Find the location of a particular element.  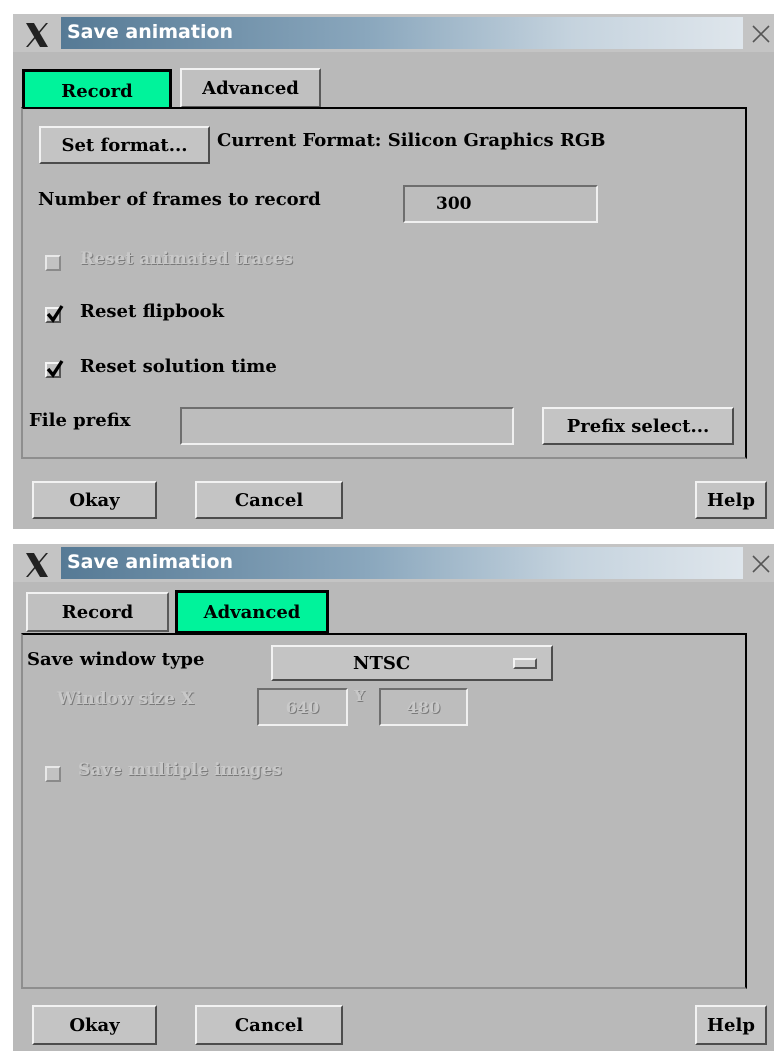

frames-input: 300 is located at coordinates (500, 204).